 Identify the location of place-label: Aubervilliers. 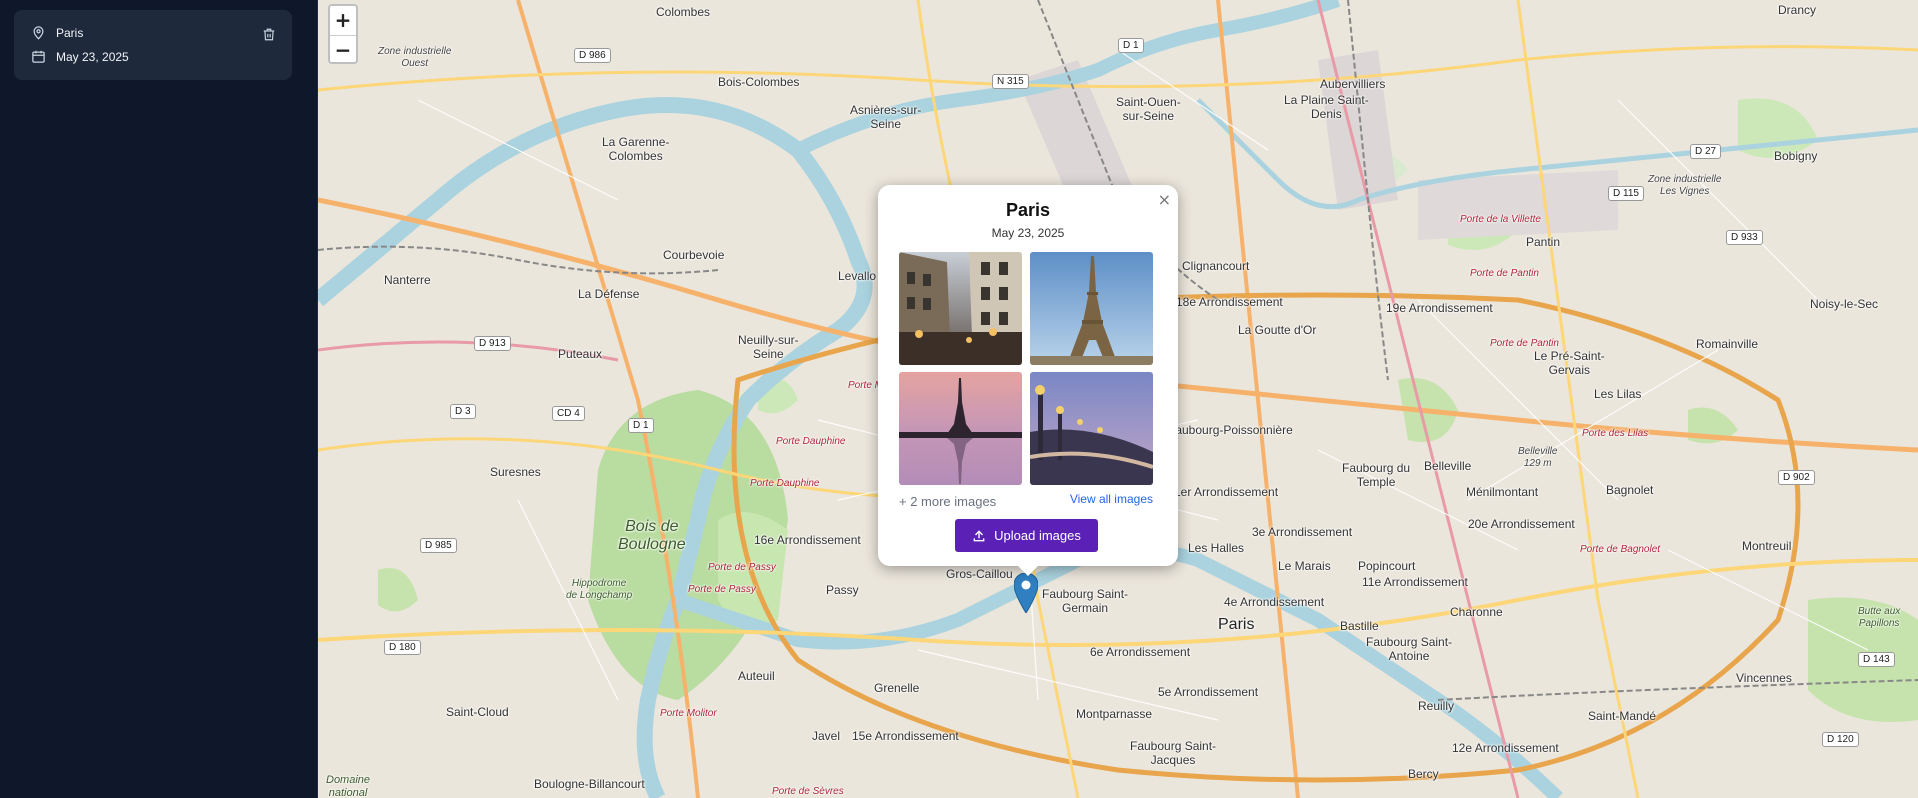
(1353, 84).